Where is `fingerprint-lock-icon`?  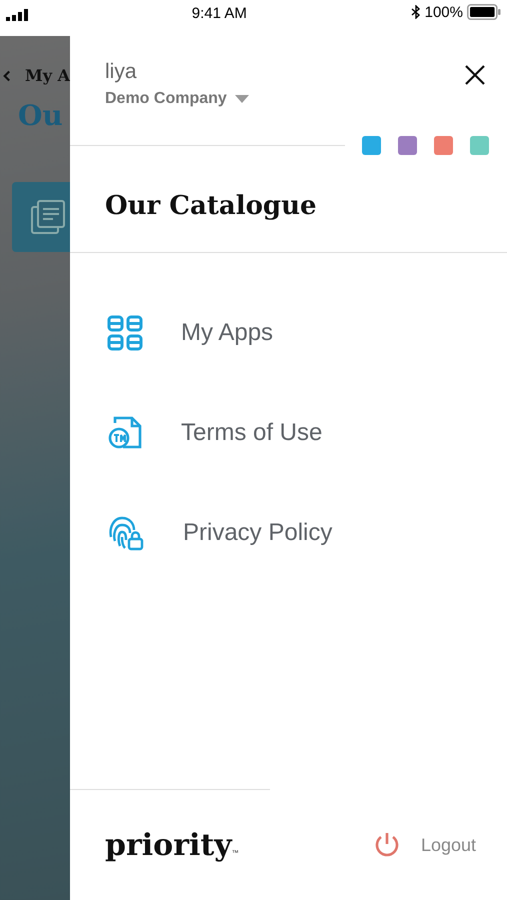
fingerprint-lock-icon is located at coordinates (126, 533).